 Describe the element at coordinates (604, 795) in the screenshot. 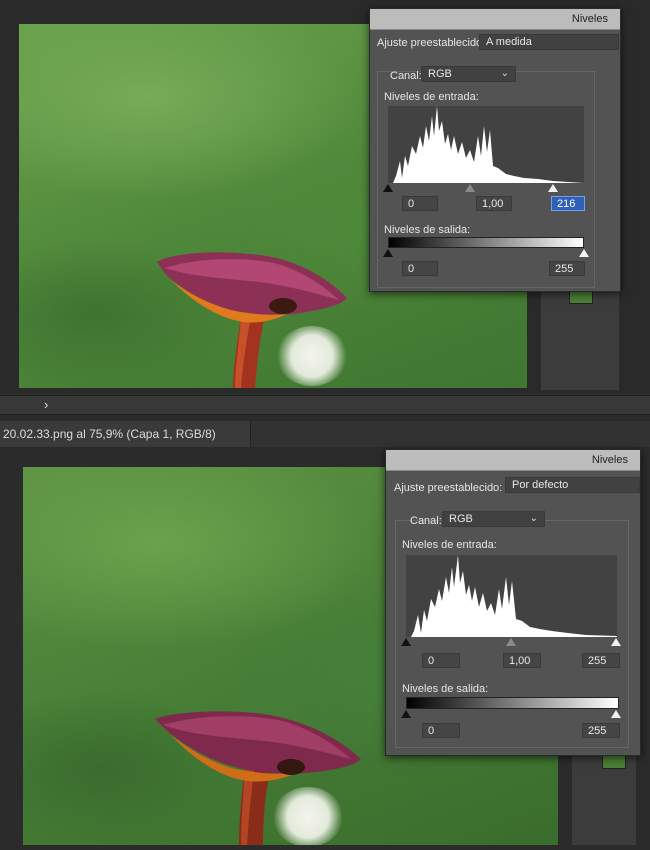

I see `bottom-layers-strip` at that location.